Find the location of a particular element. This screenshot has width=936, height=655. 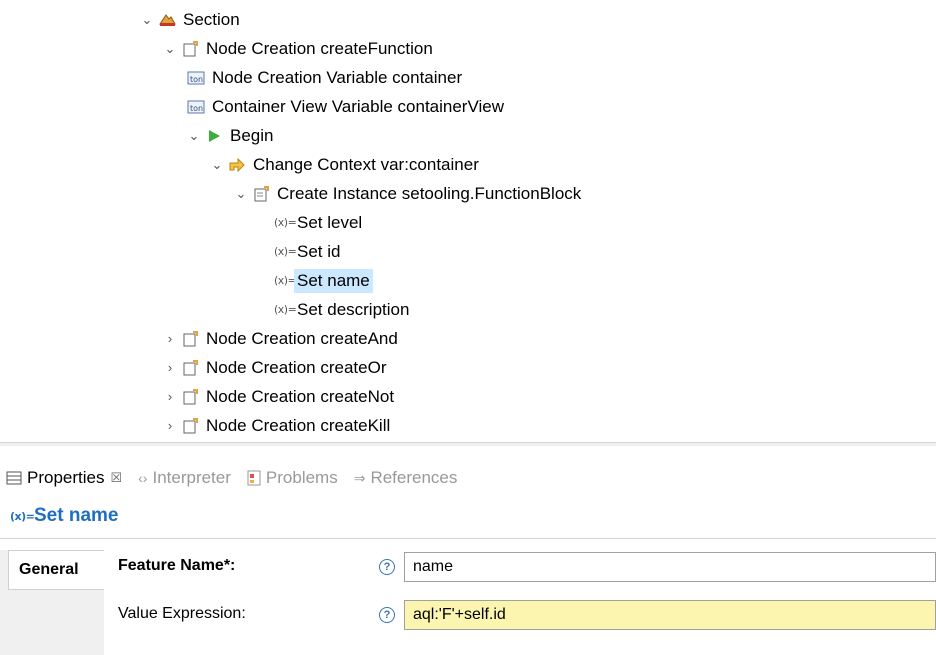

tree-item-label: Container View Variable containerView is located at coordinates (358, 106).